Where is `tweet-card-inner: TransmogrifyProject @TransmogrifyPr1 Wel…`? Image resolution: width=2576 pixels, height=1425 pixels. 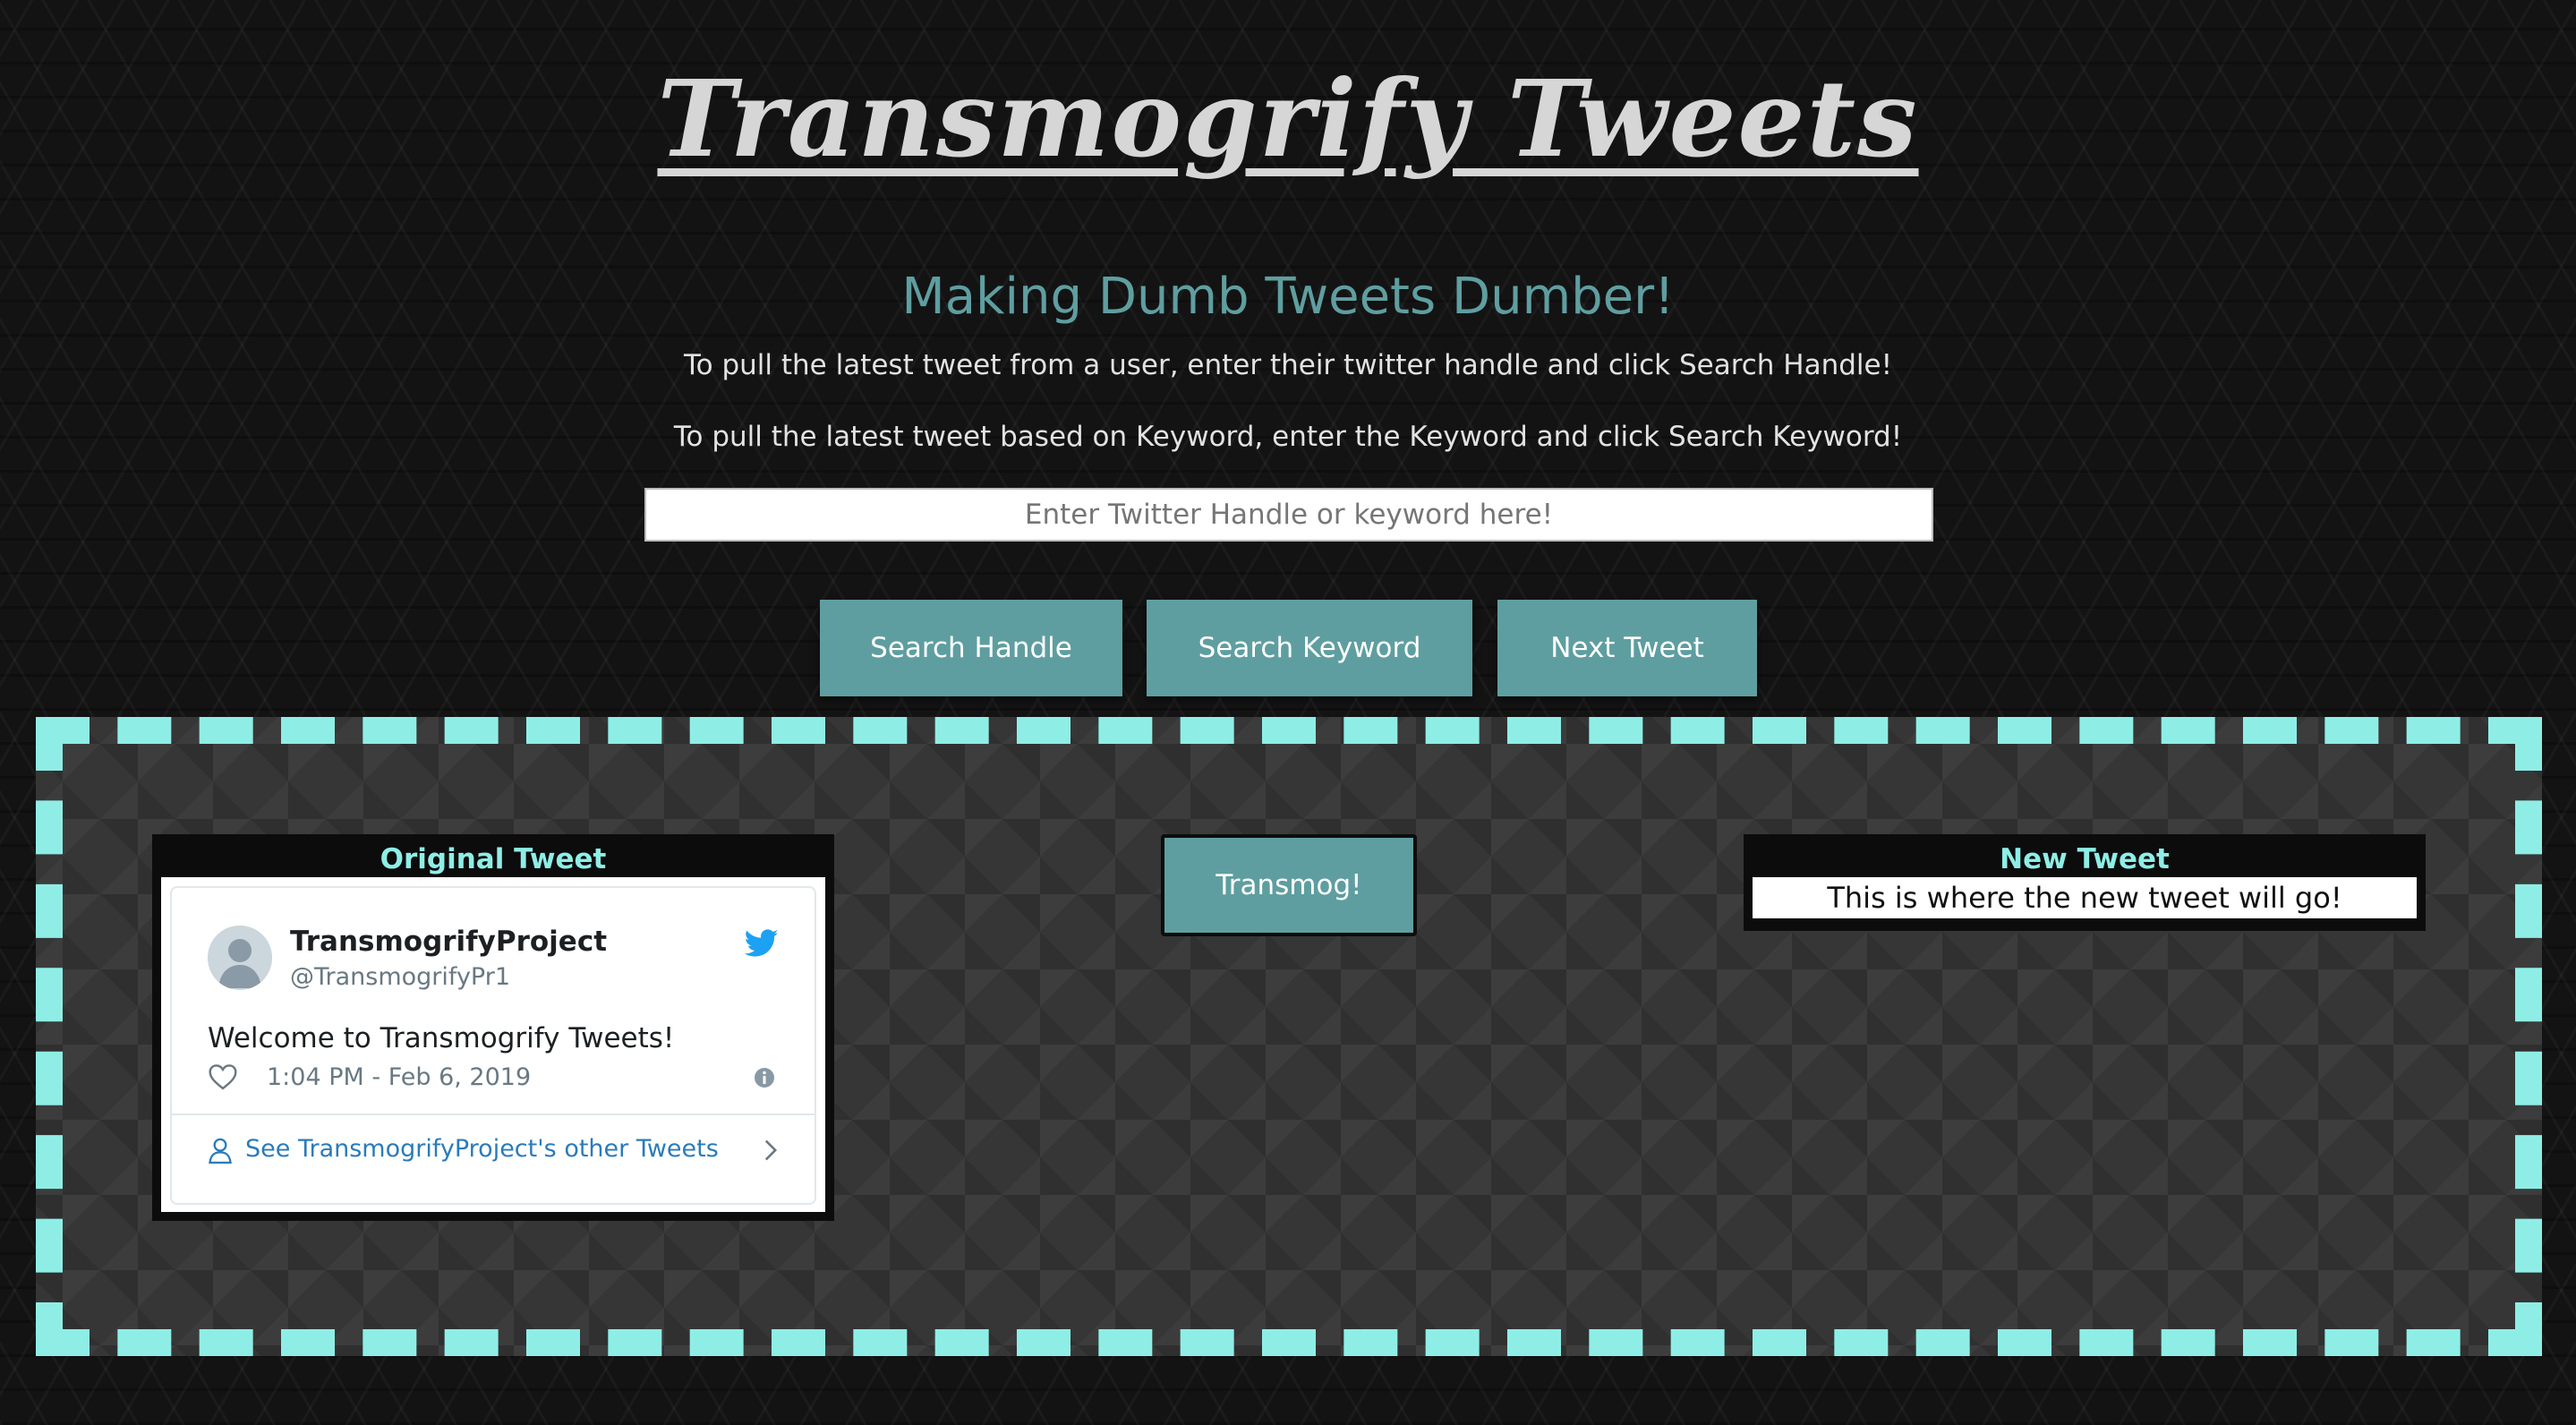 tweet-card-inner: TransmogrifyProject @TransmogrifyPr1 Wel… is located at coordinates (493, 1045).